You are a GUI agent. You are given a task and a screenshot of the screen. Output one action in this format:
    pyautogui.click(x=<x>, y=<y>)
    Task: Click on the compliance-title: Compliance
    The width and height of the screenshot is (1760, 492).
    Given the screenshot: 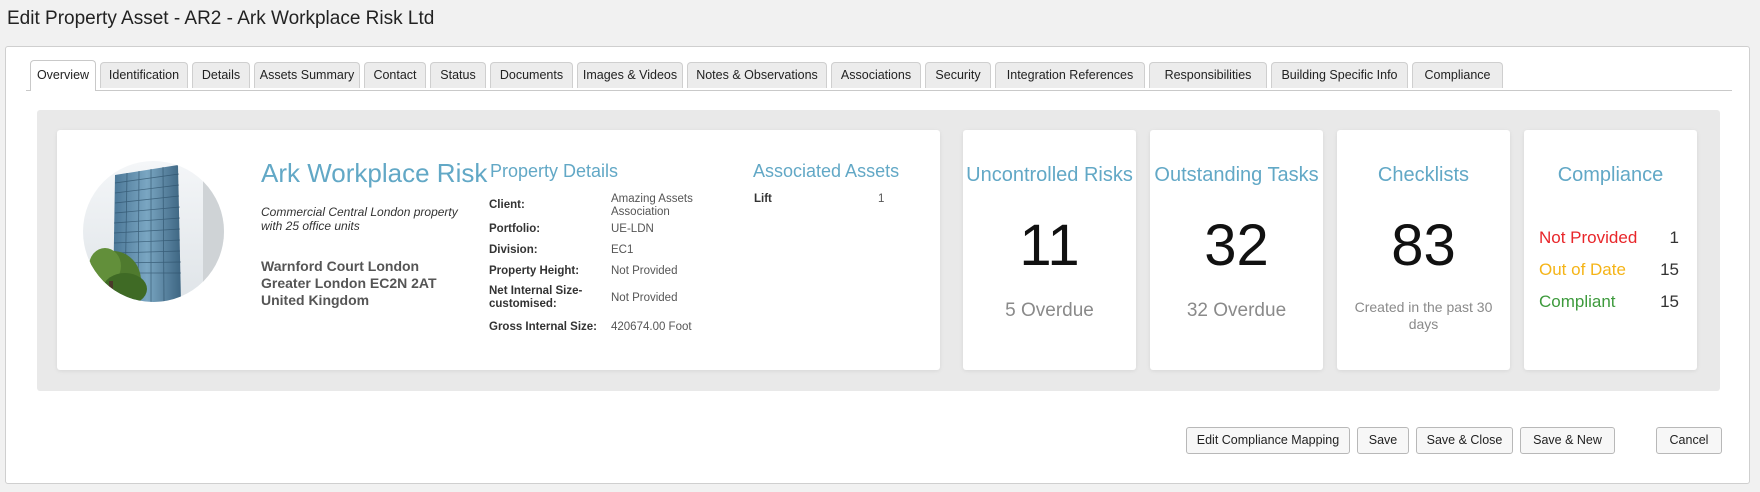 What is the action you would take?
    pyautogui.click(x=1610, y=175)
    